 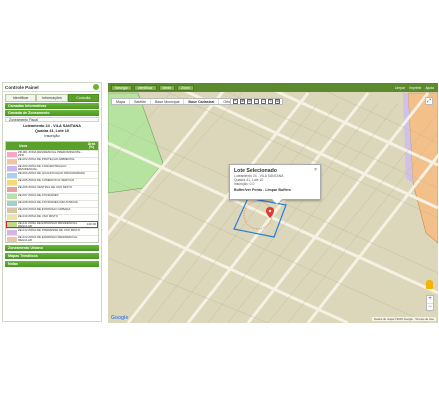 I want to click on toolbar-limpar-link: Limpar, so click(x=400, y=88).